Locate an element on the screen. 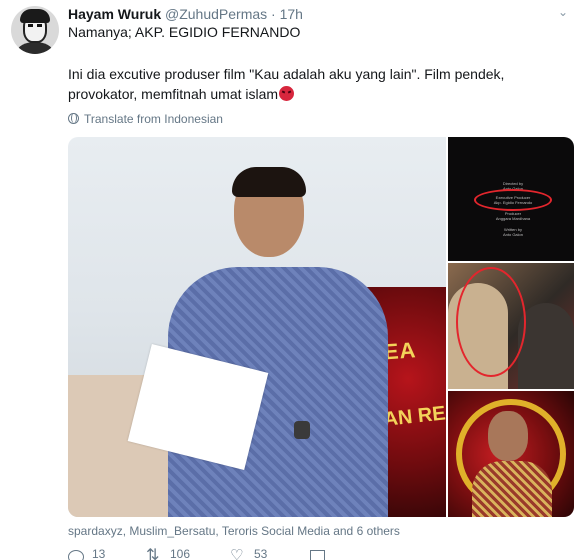  translate-label: Translate from Indonesian is located at coordinates (153, 119).